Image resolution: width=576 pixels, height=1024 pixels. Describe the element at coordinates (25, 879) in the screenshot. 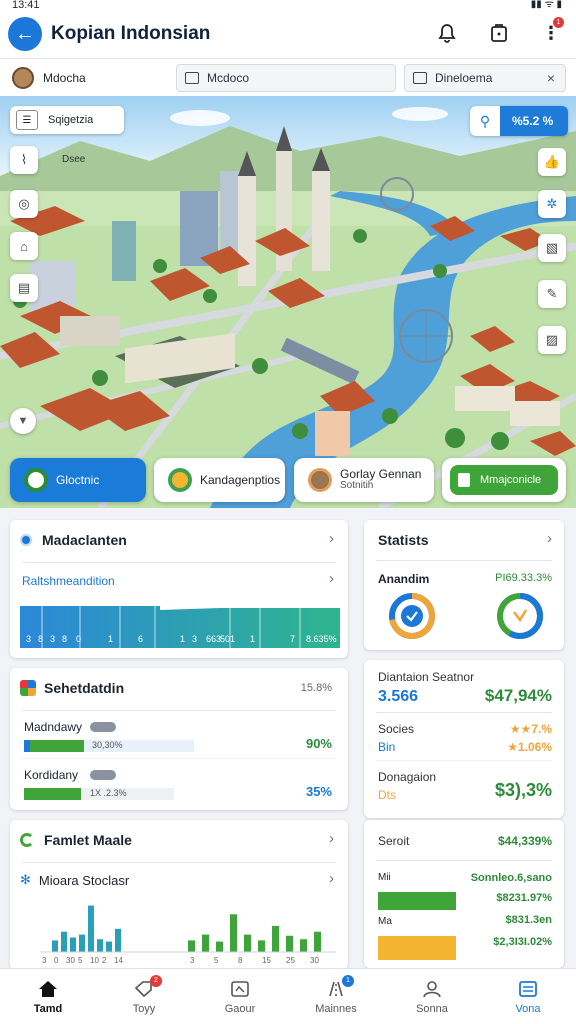

I see `snowflake-icon: ✻` at that location.